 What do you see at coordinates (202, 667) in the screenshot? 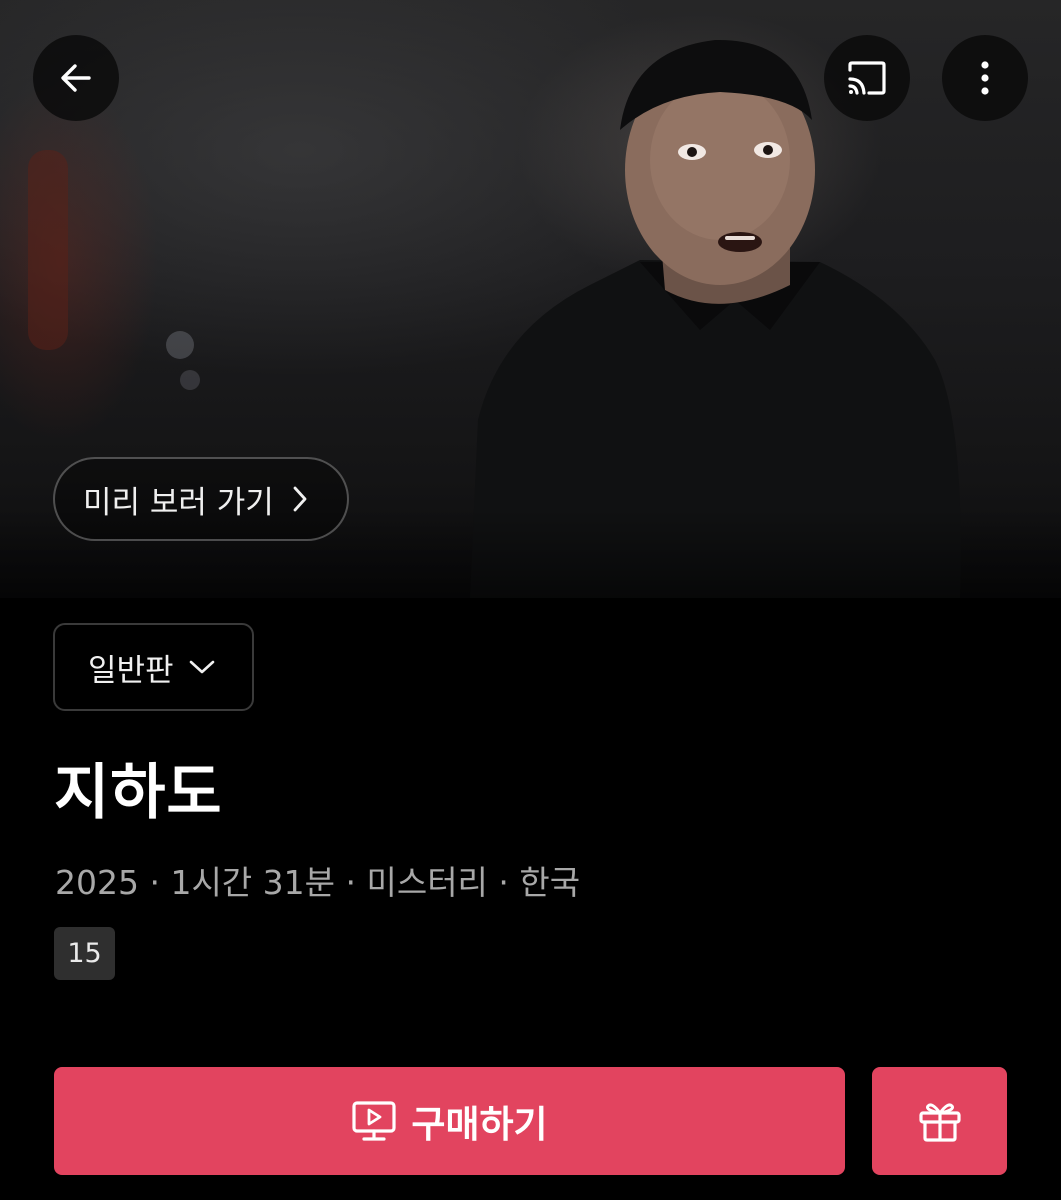
I see `chevron-down-icon` at bounding box center [202, 667].